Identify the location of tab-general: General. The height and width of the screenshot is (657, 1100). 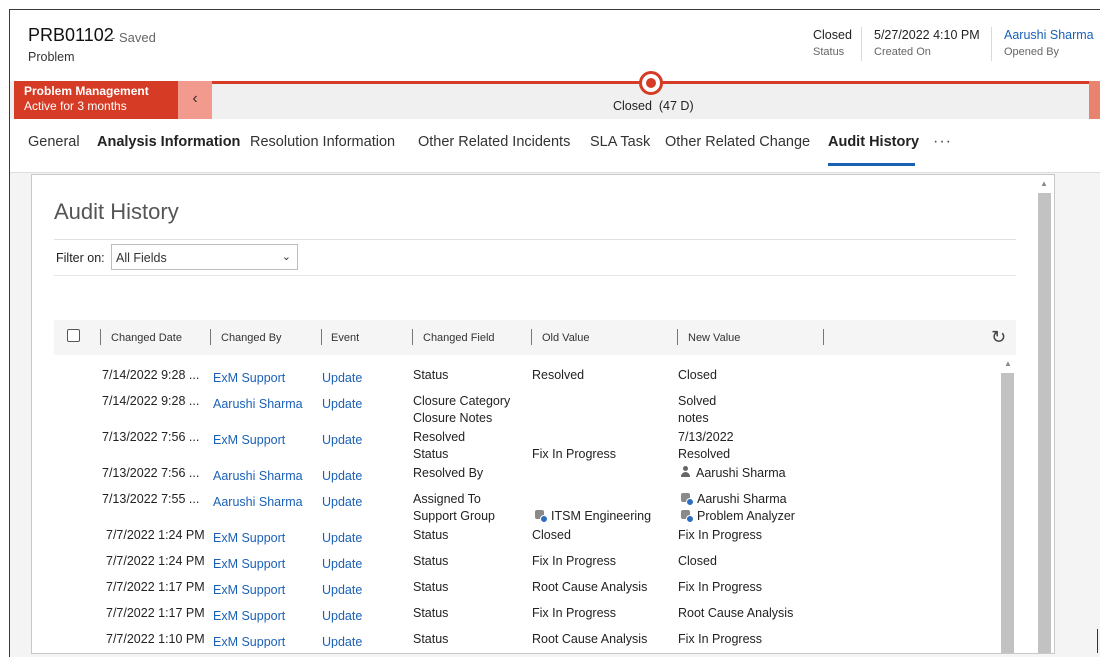
(54, 142).